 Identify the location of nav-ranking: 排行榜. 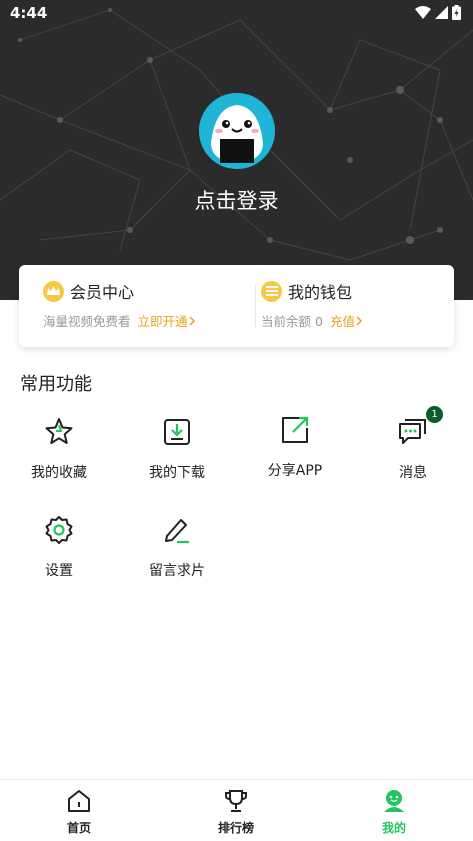
(236, 812).